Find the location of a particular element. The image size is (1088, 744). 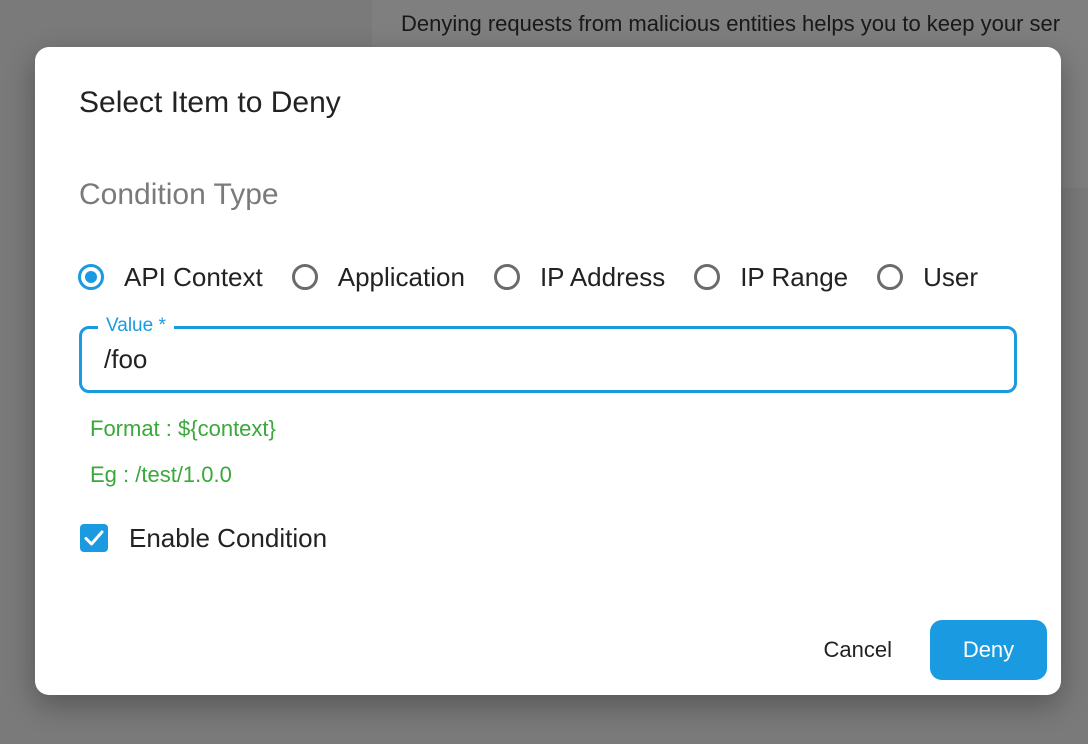

radio-ip-range: IP Range is located at coordinates (771, 277).